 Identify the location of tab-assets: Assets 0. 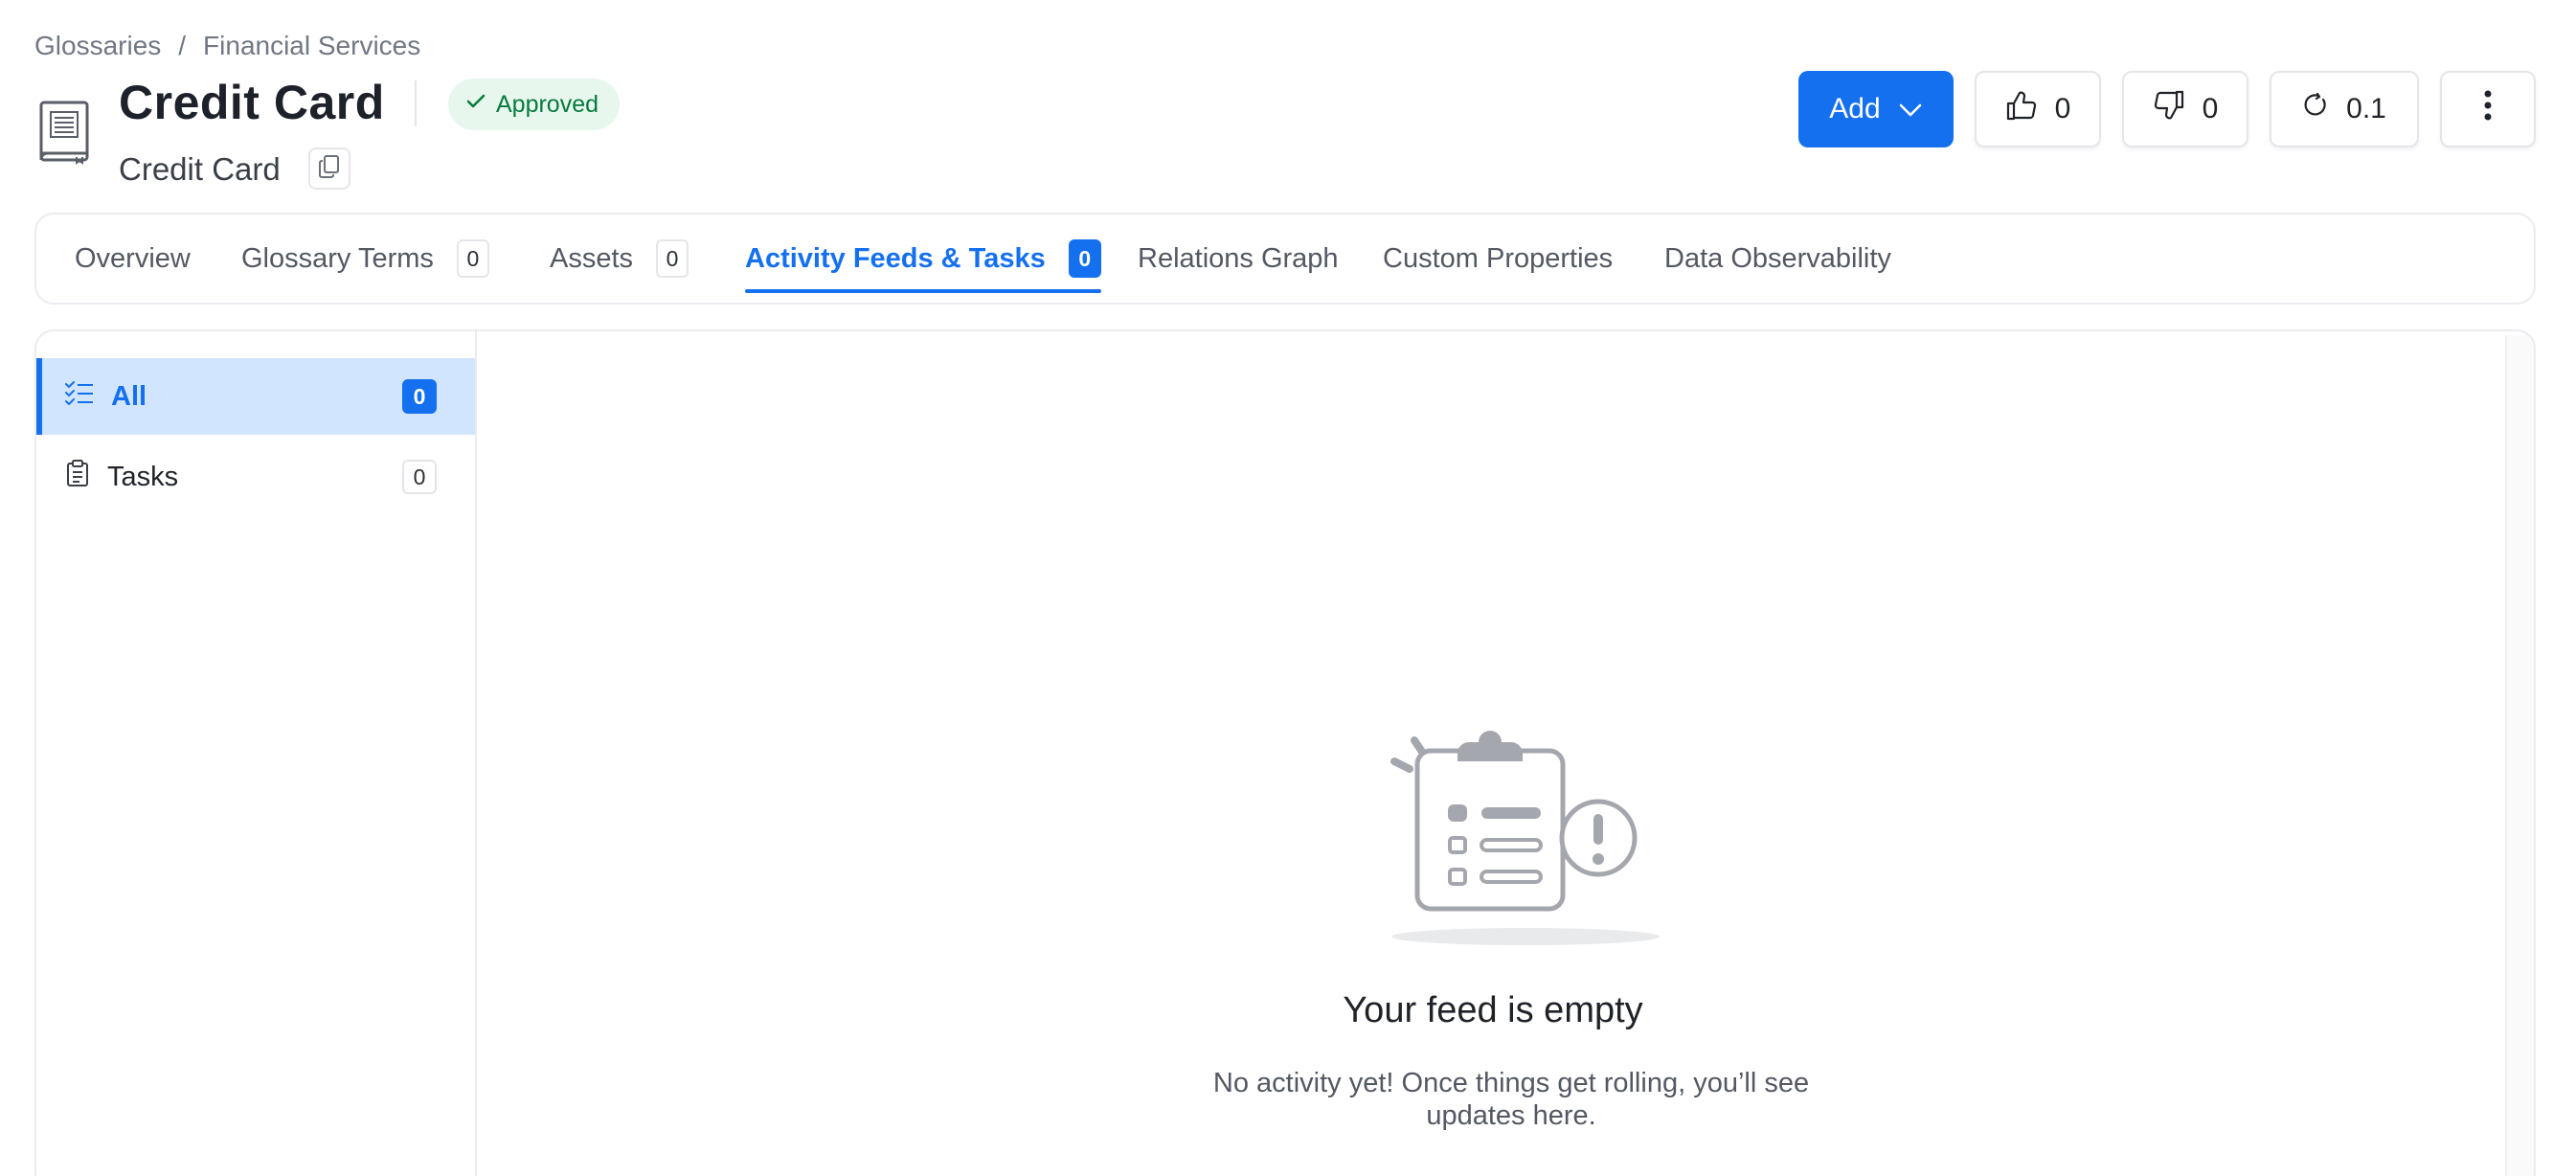
(619, 259).